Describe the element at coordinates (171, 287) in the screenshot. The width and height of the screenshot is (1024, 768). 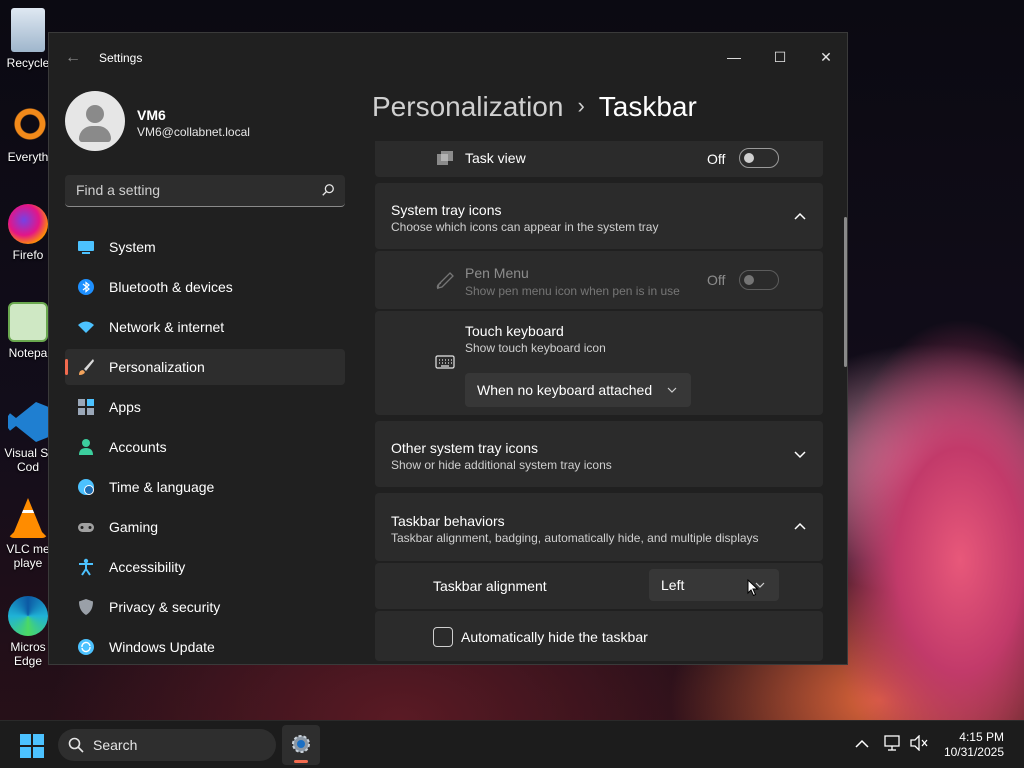
I see `sidebar-item-label: Bluetooth & devices` at that location.